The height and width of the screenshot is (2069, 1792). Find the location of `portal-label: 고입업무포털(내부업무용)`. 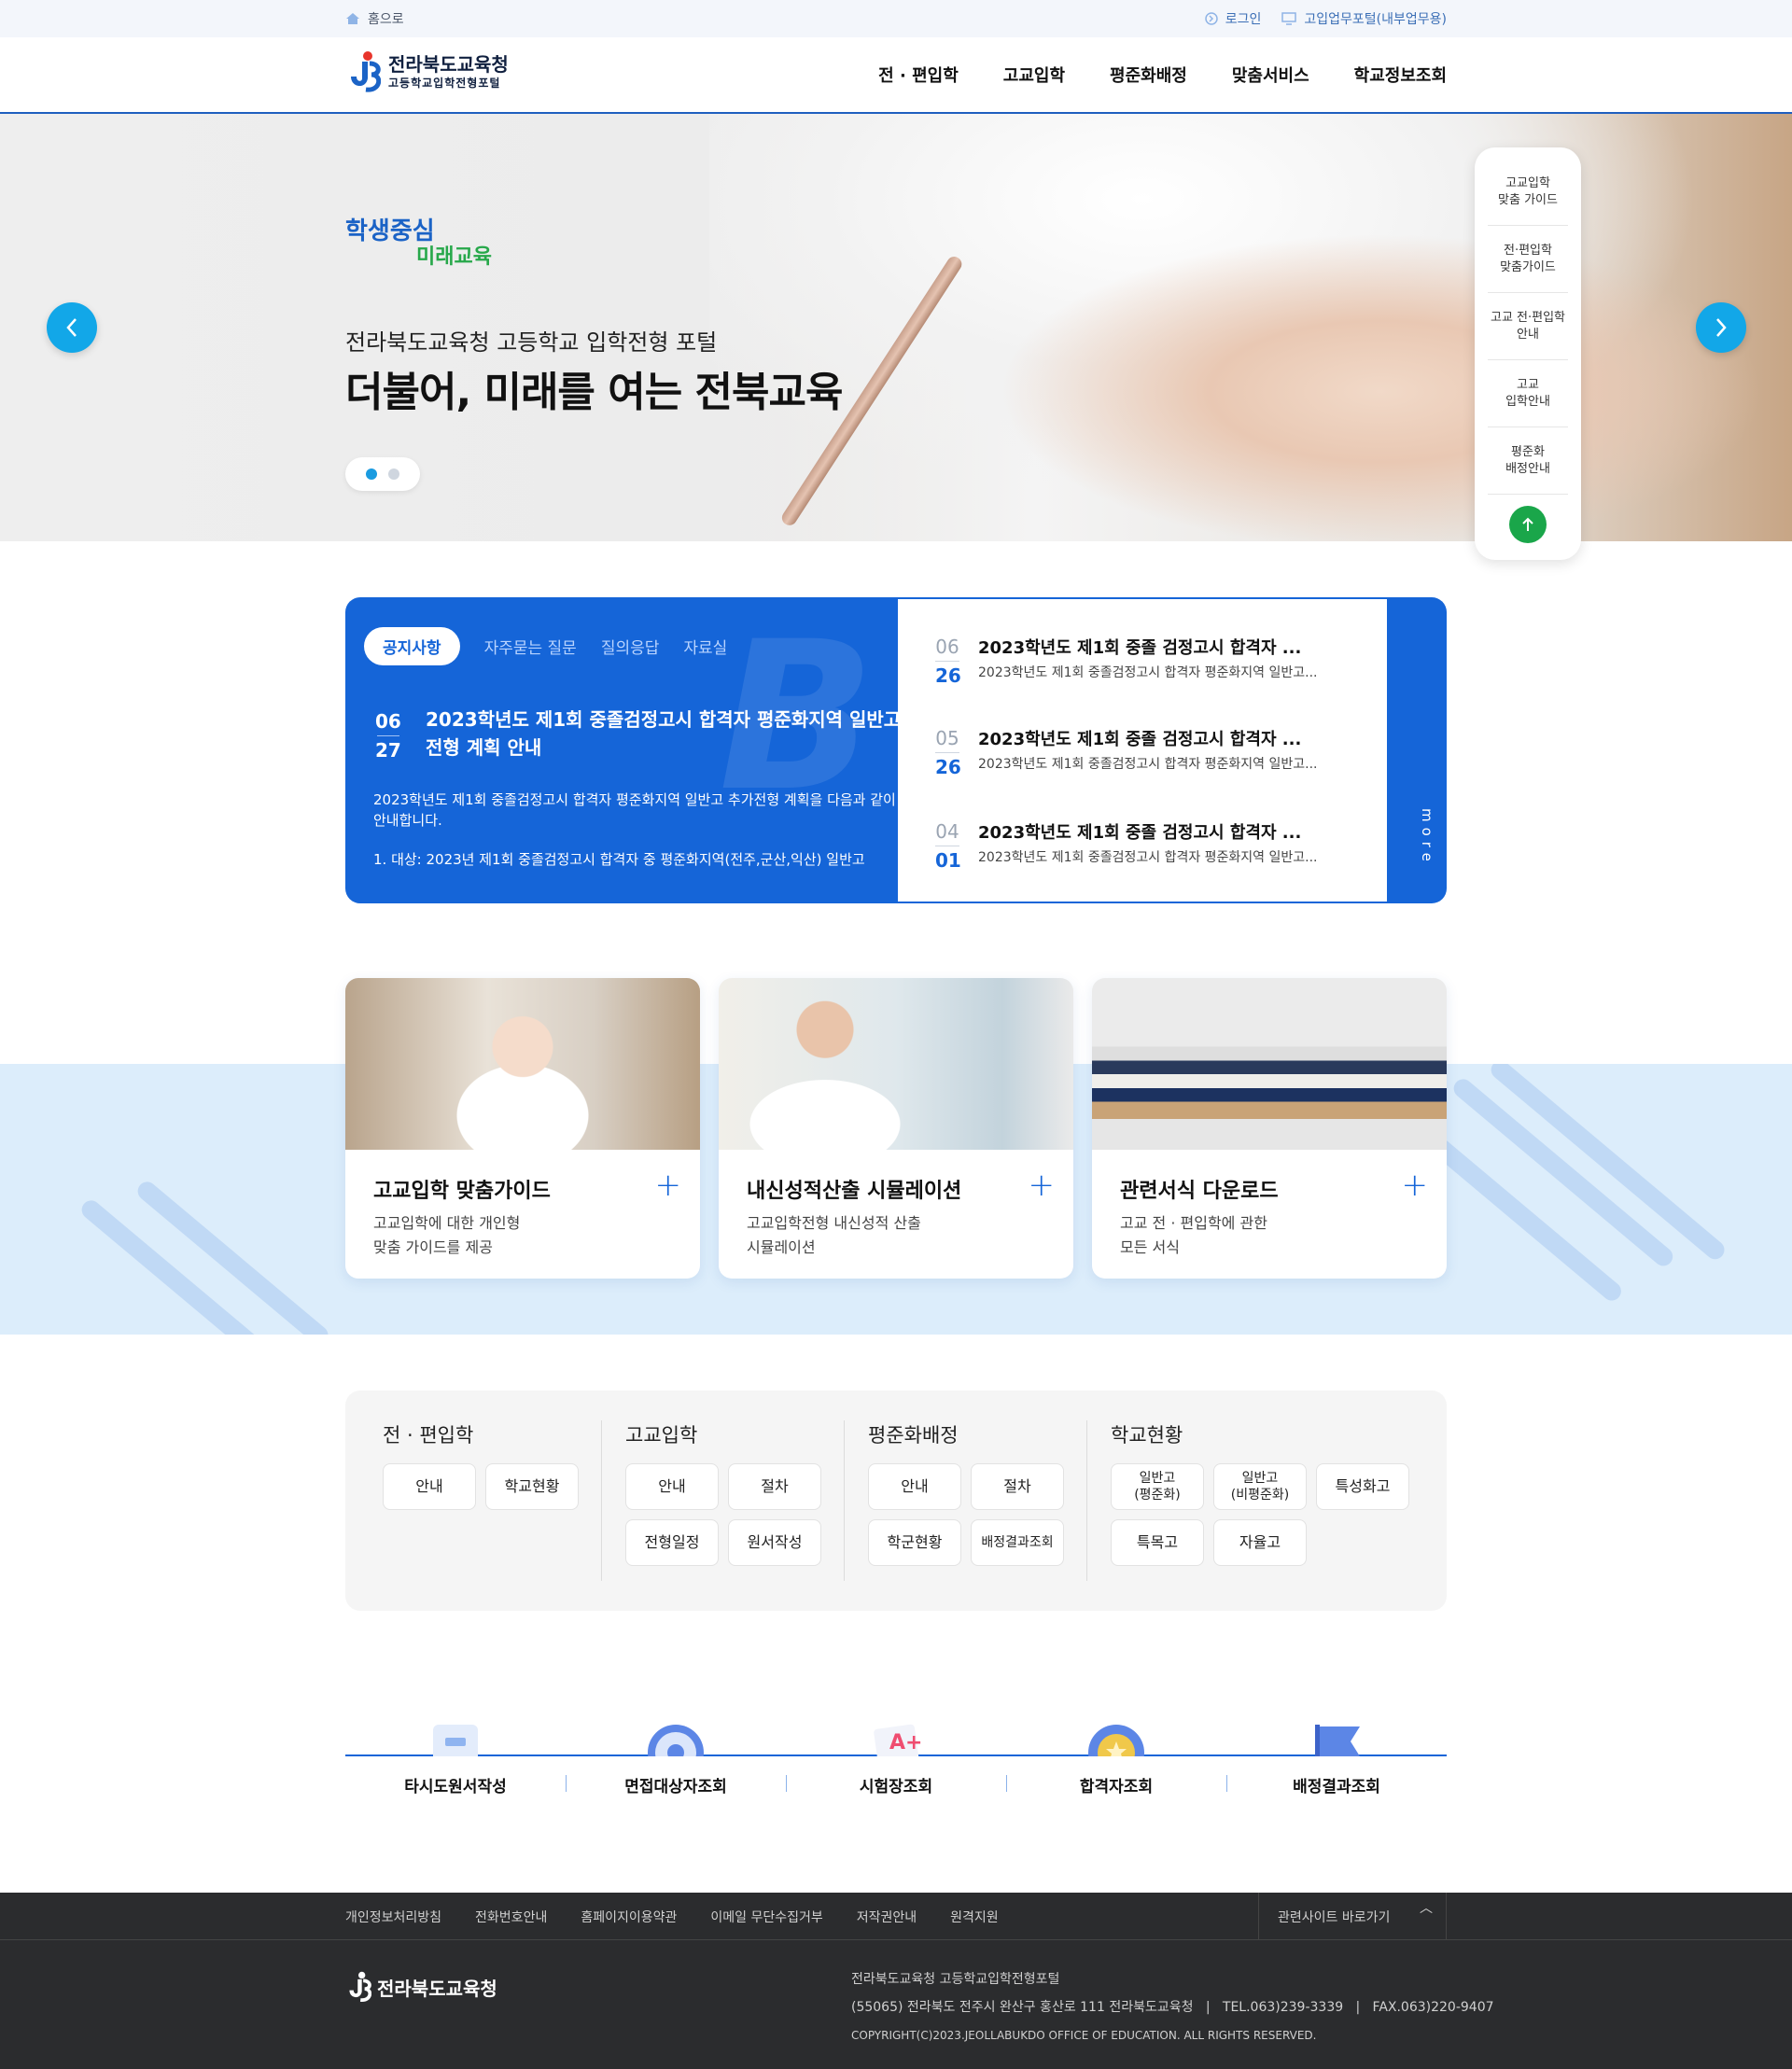

portal-label: 고입업무포털(내부업무용) is located at coordinates (1375, 19).